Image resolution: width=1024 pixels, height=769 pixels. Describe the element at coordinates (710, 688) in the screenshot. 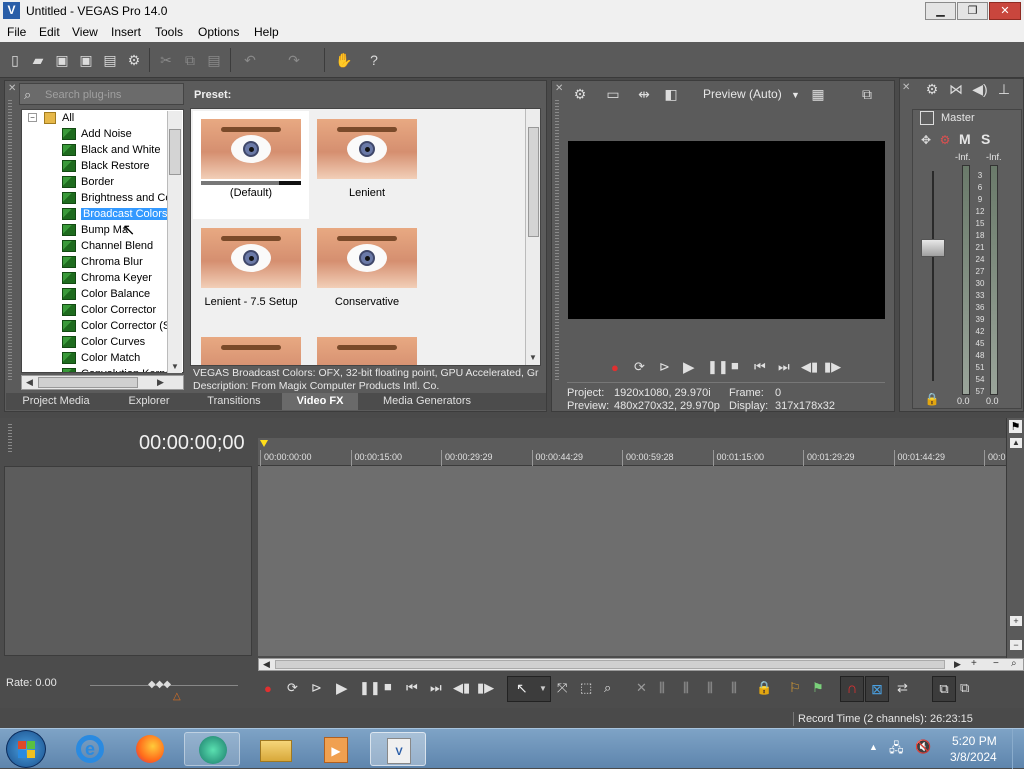

I see `trim-end-icon: ⫼` at that location.